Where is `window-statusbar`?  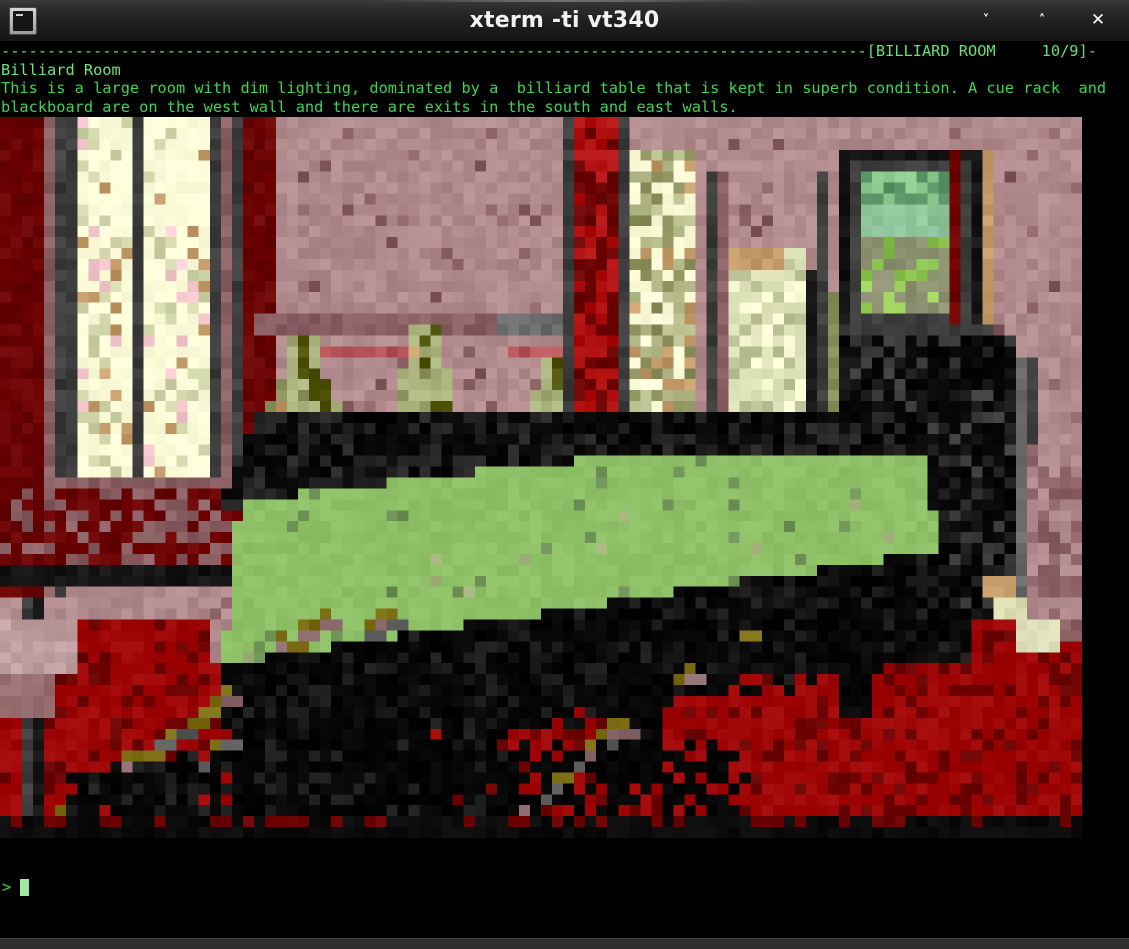
window-statusbar is located at coordinates (564, 943).